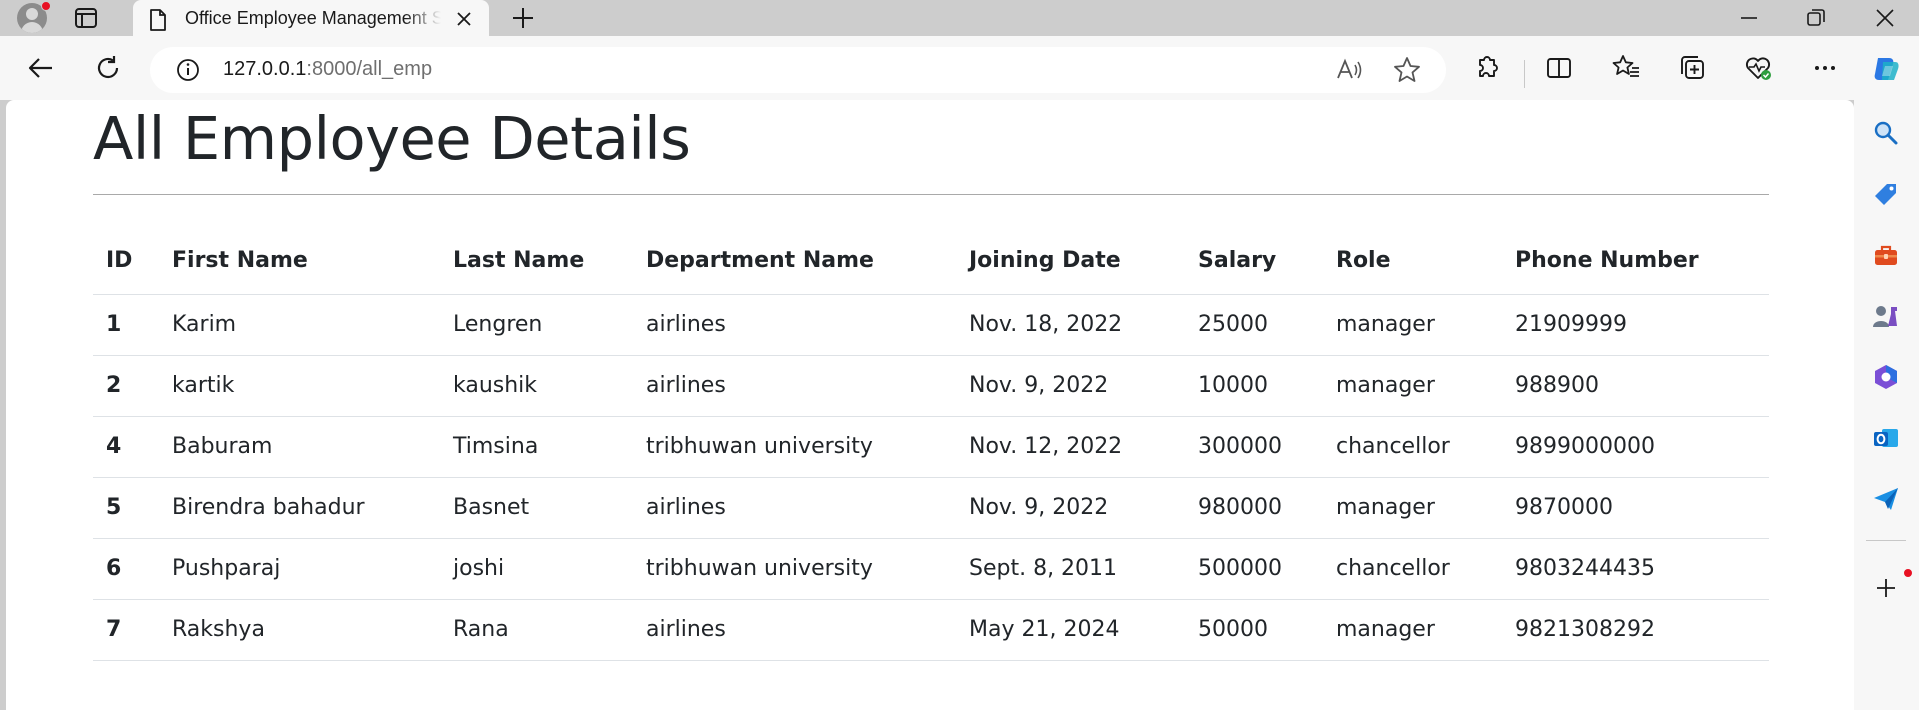 This screenshot has width=1919, height=710. Describe the element at coordinates (536, 508) in the screenshot. I see `cell-last-name: Basnet` at that location.